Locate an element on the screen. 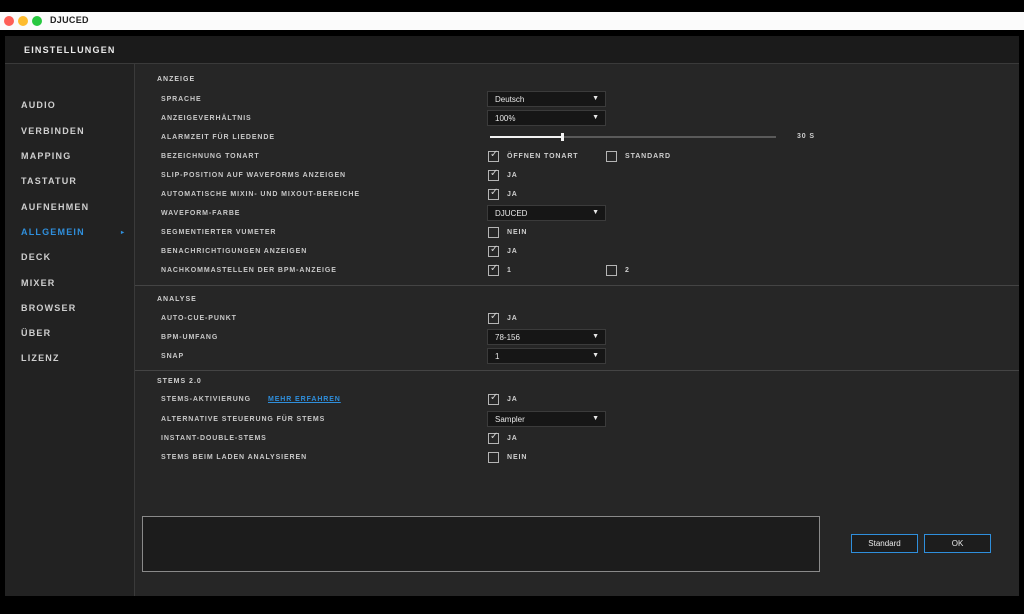 Image resolution: width=1024 pixels, height=614 pixels. sidebar-item-label: TASTATUR is located at coordinates (49, 181).